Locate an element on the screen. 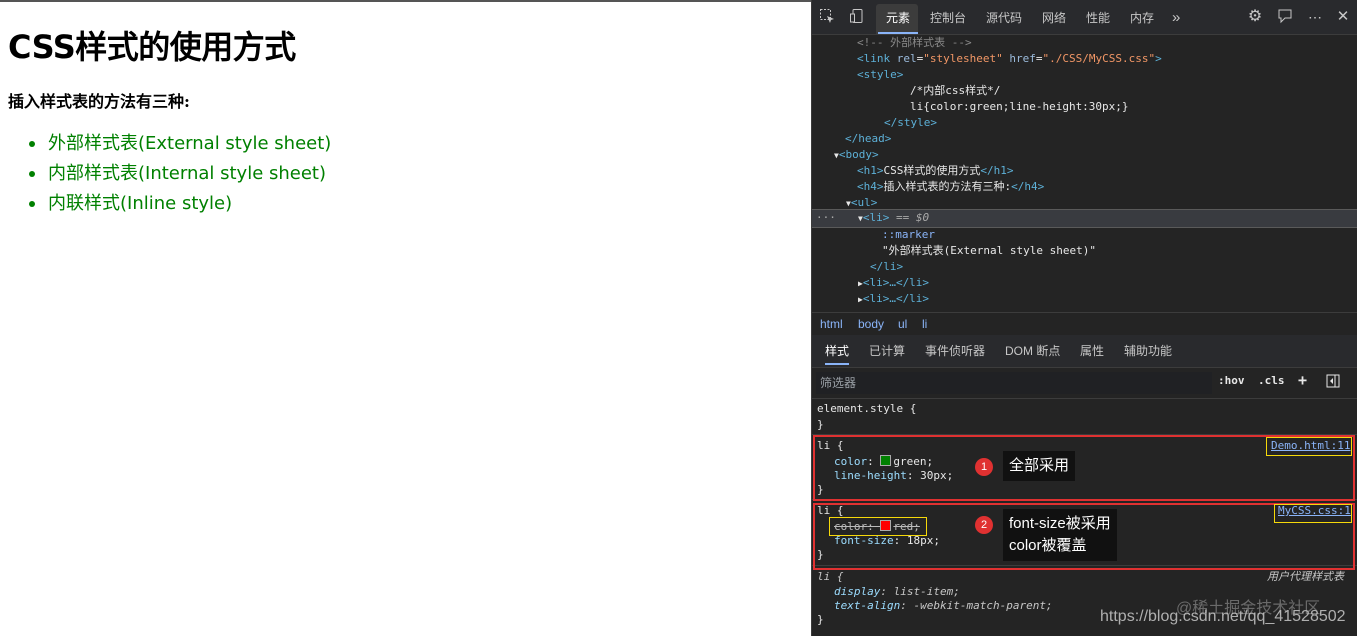  dom-li-close: </li> is located at coordinates (887, 266).